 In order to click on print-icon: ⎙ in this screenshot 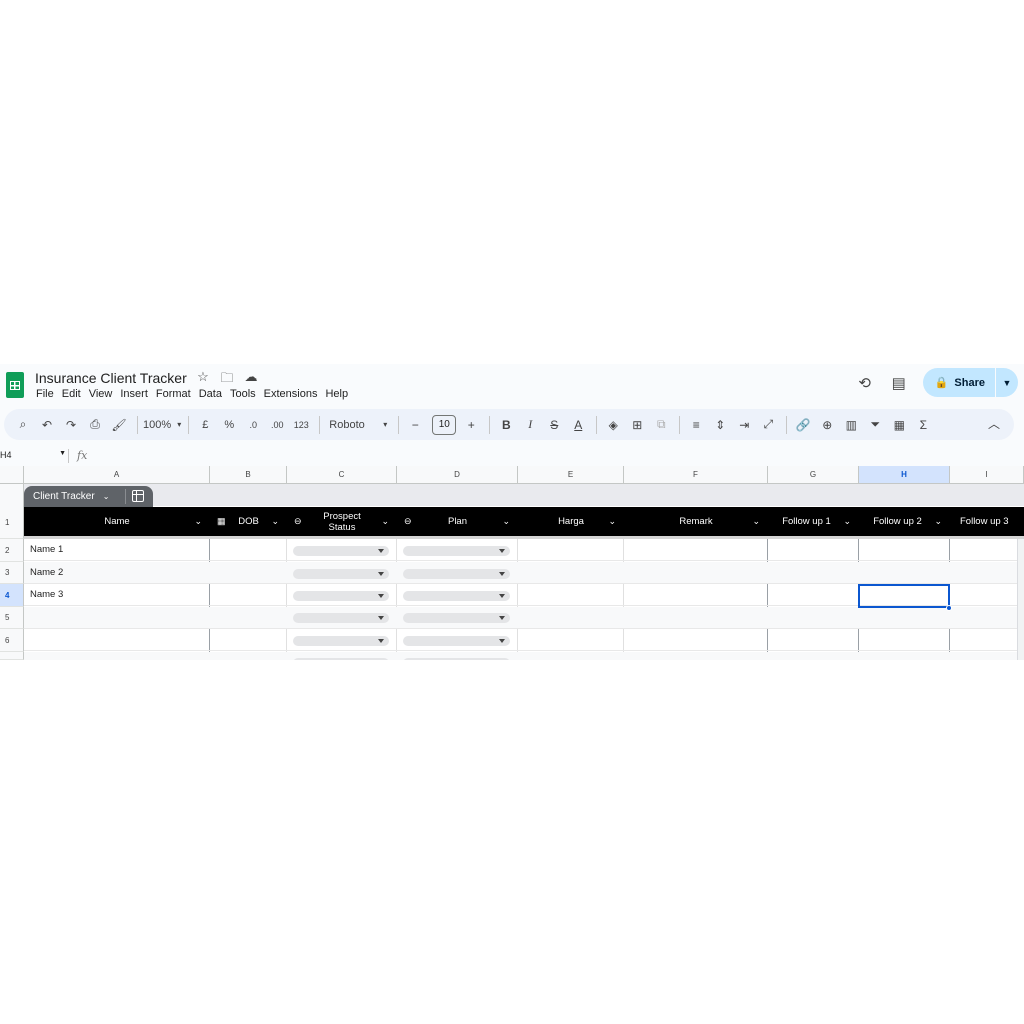, I will do `click(95, 425)`.